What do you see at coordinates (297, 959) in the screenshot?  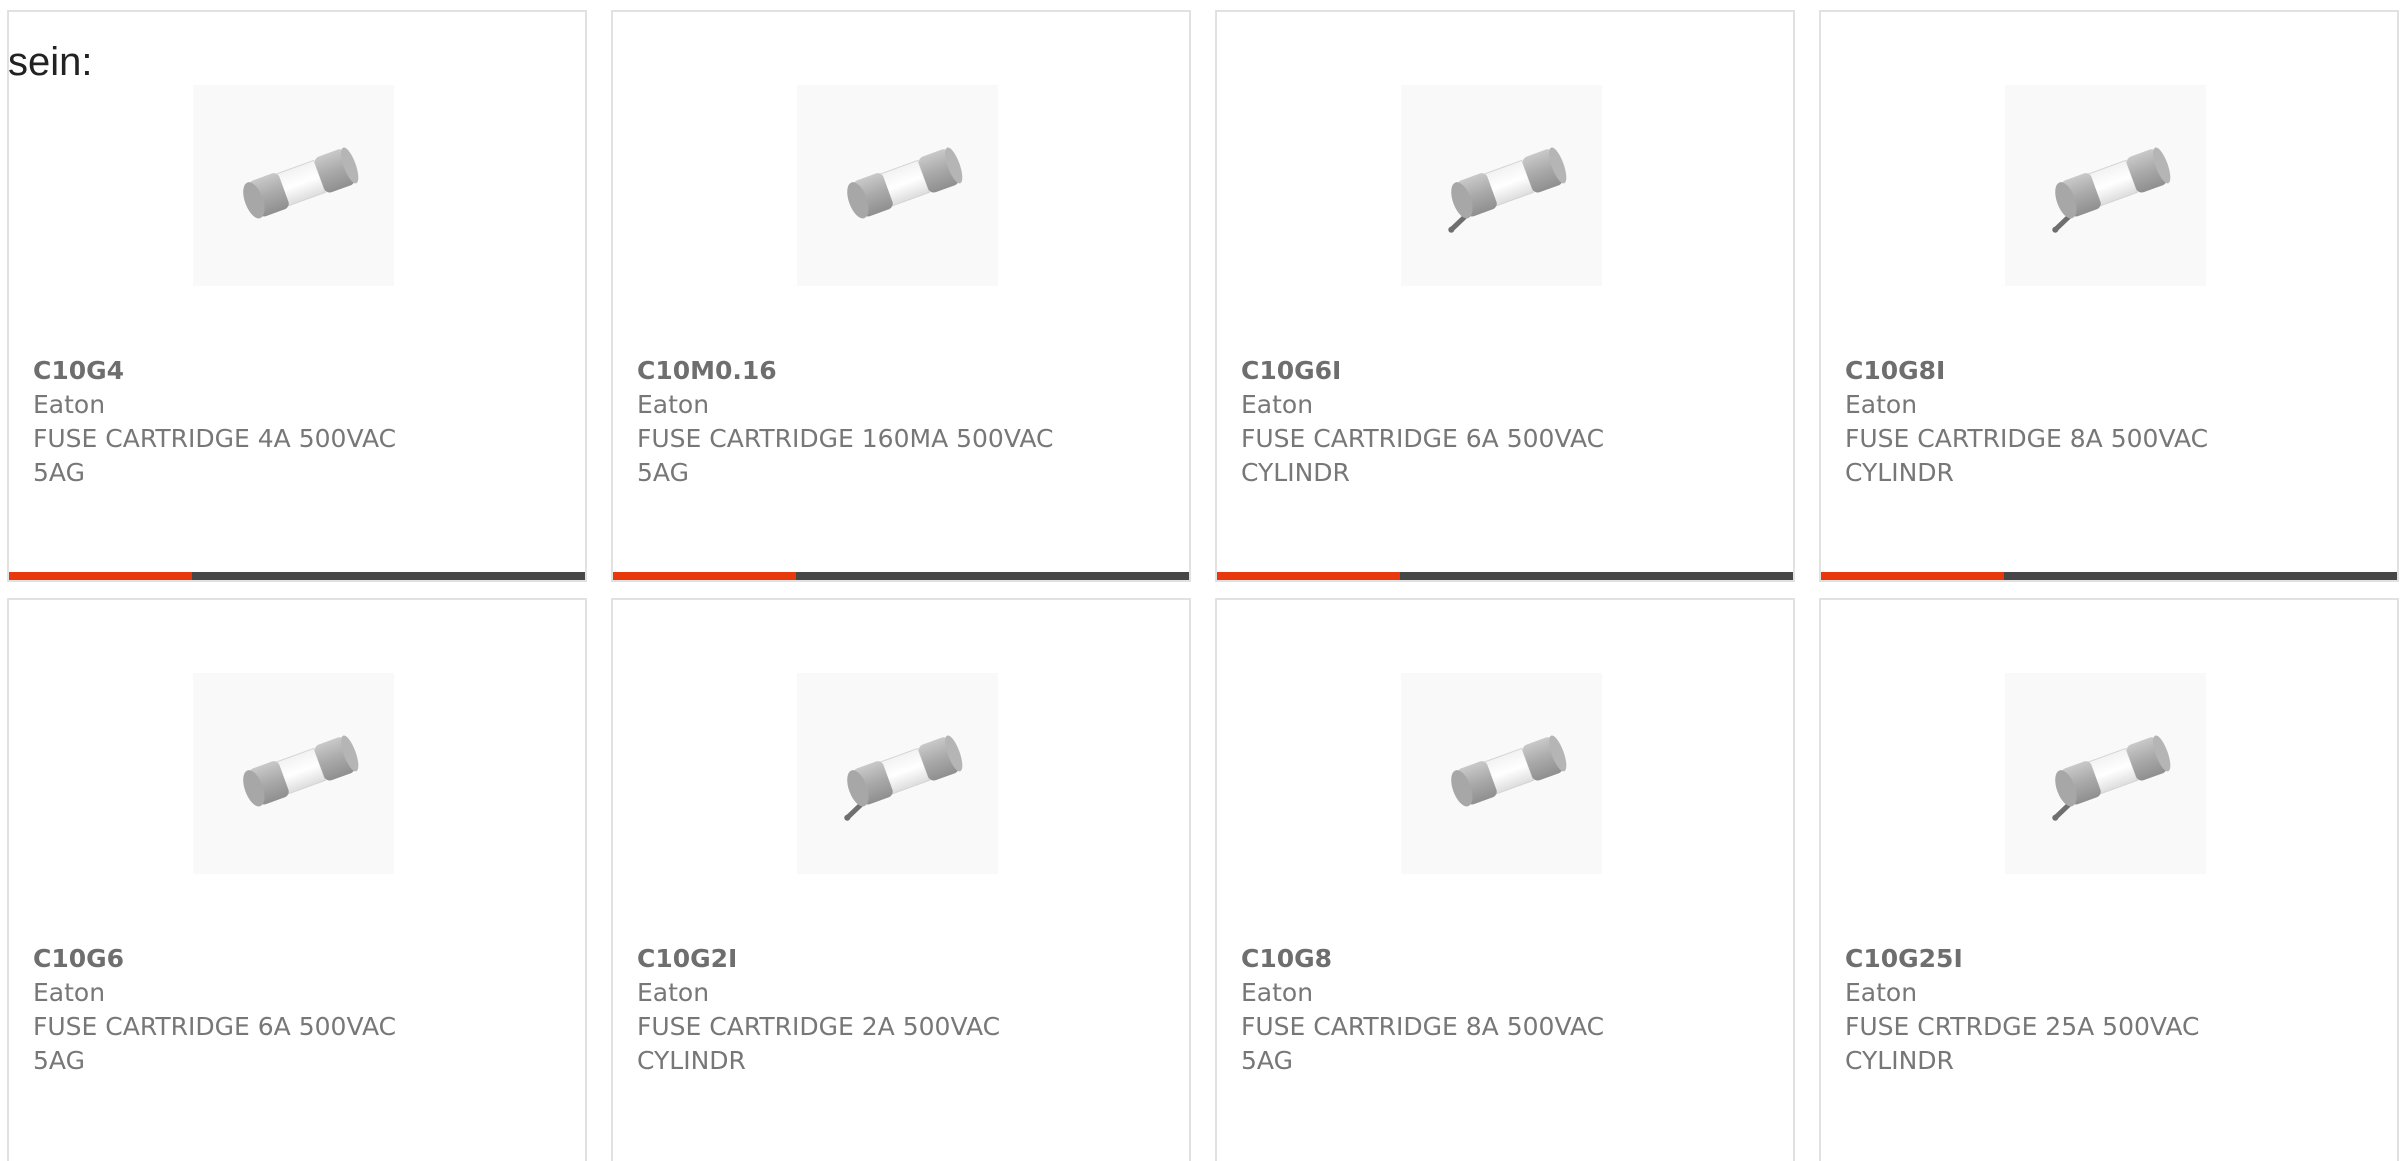 I see `part-number: C10G6` at bounding box center [297, 959].